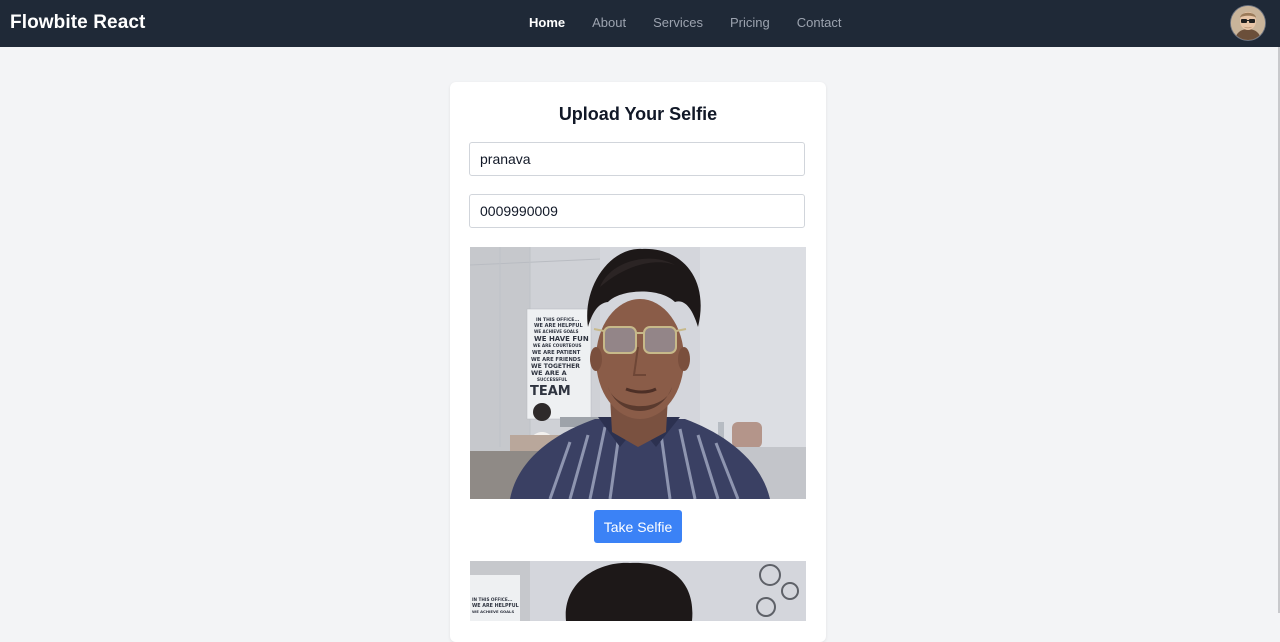  I want to click on capture-poster-line-2: WE ACHIEVE GOALS, so click(493, 611).